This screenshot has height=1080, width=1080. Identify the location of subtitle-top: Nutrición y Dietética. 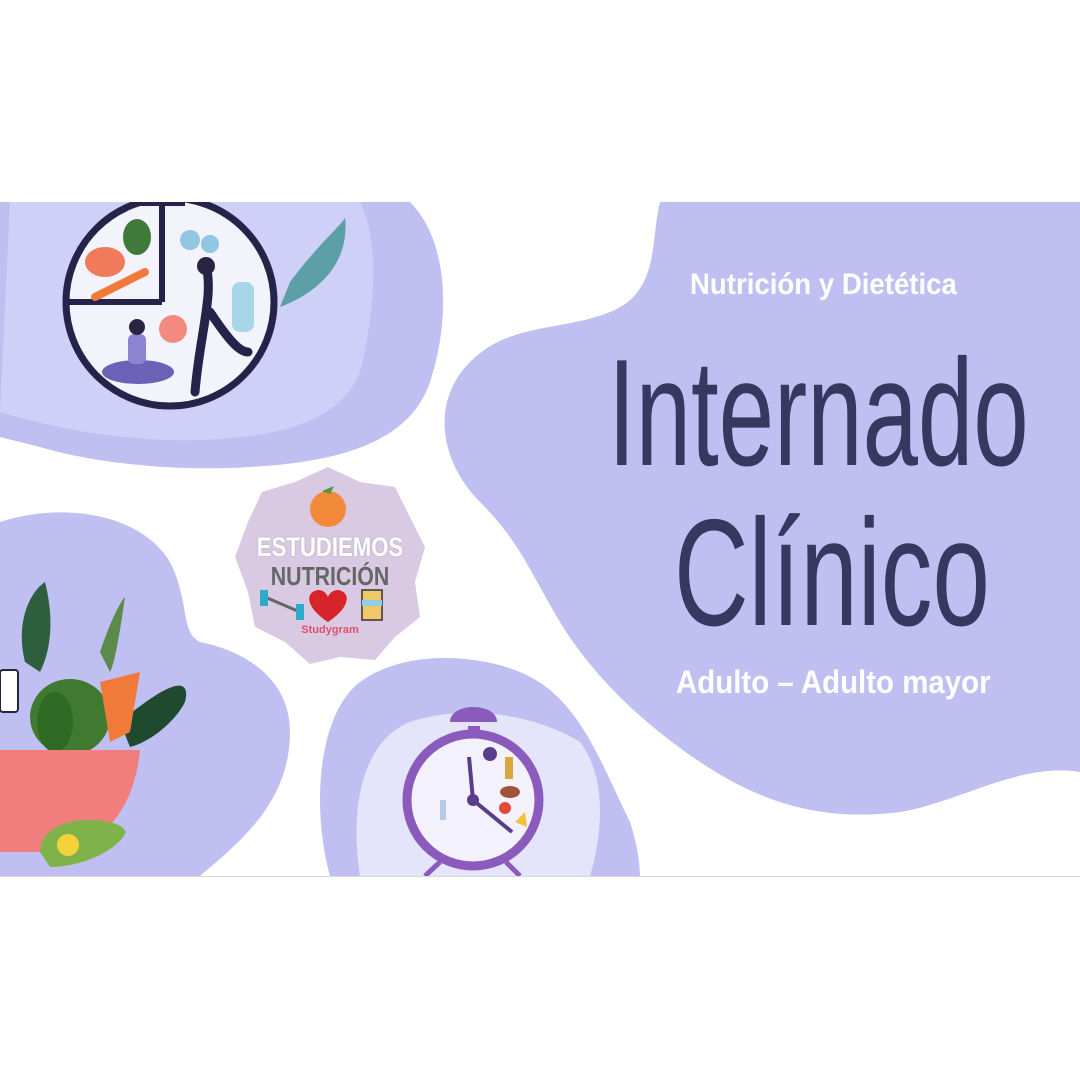
(823, 284).